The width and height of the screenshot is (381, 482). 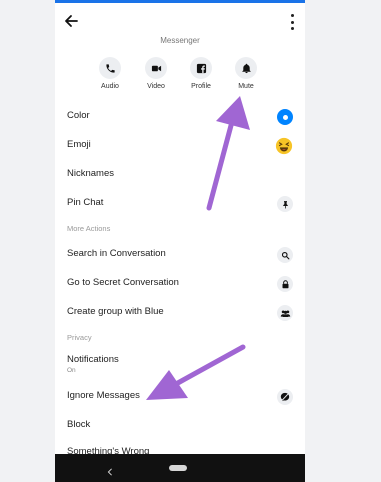 What do you see at coordinates (180, 284) in the screenshot?
I see `secret-conversation-row: Go to Secret Conversation` at bounding box center [180, 284].